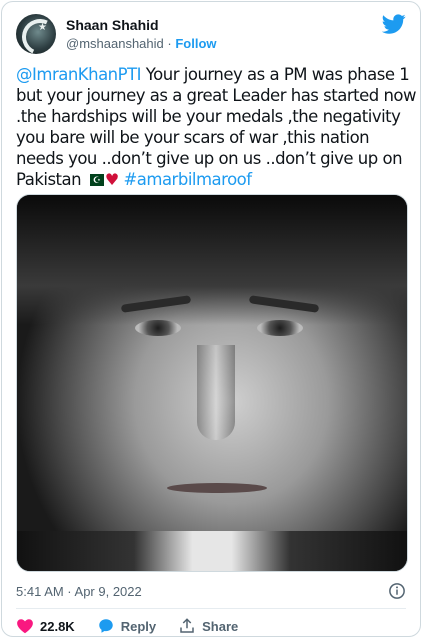 The width and height of the screenshot is (424, 639). I want to click on hashtag-link: #amarbilmaroof, so click(187, 179).